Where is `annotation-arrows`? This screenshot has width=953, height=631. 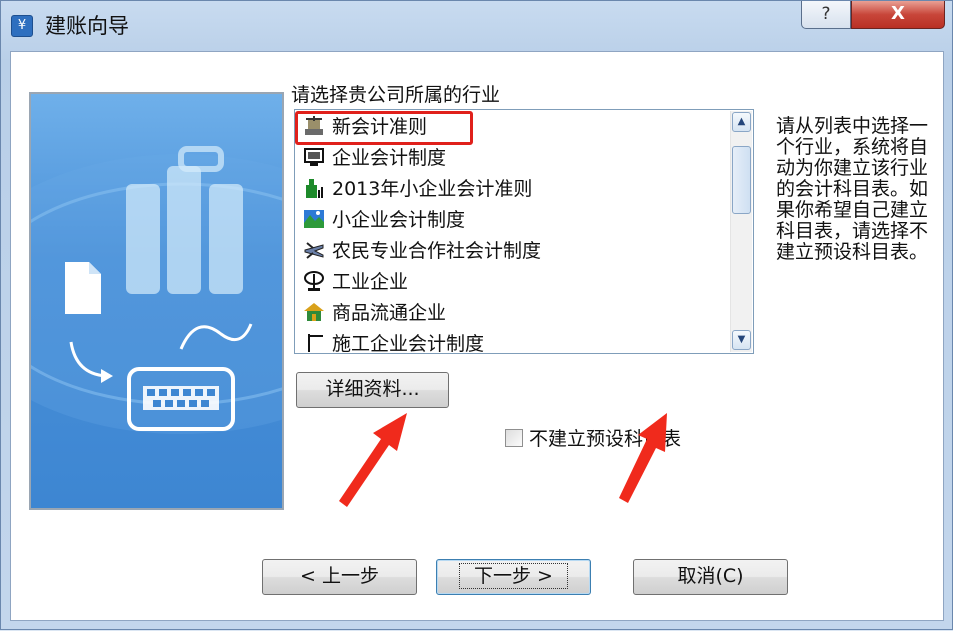 annotation-arrows is located at coordinates (503, 460).